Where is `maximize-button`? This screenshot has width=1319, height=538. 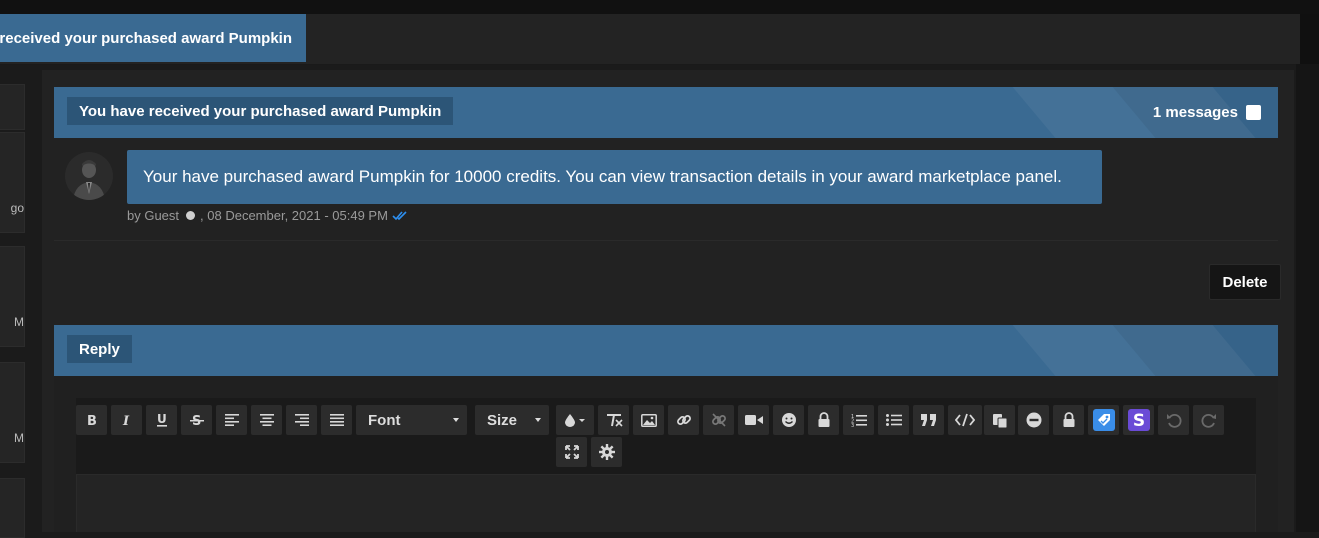 maximize-button is located at coordinates (571, 452).